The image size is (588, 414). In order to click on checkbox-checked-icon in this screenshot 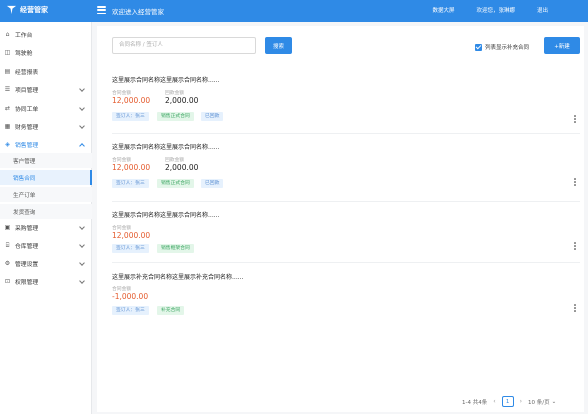, I will do `click(478, 47)`.